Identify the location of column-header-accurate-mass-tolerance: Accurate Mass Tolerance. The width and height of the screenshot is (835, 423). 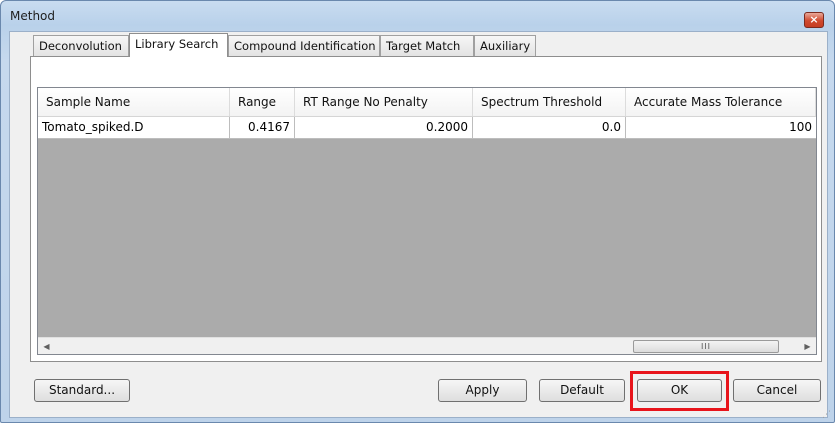
(721, 102).